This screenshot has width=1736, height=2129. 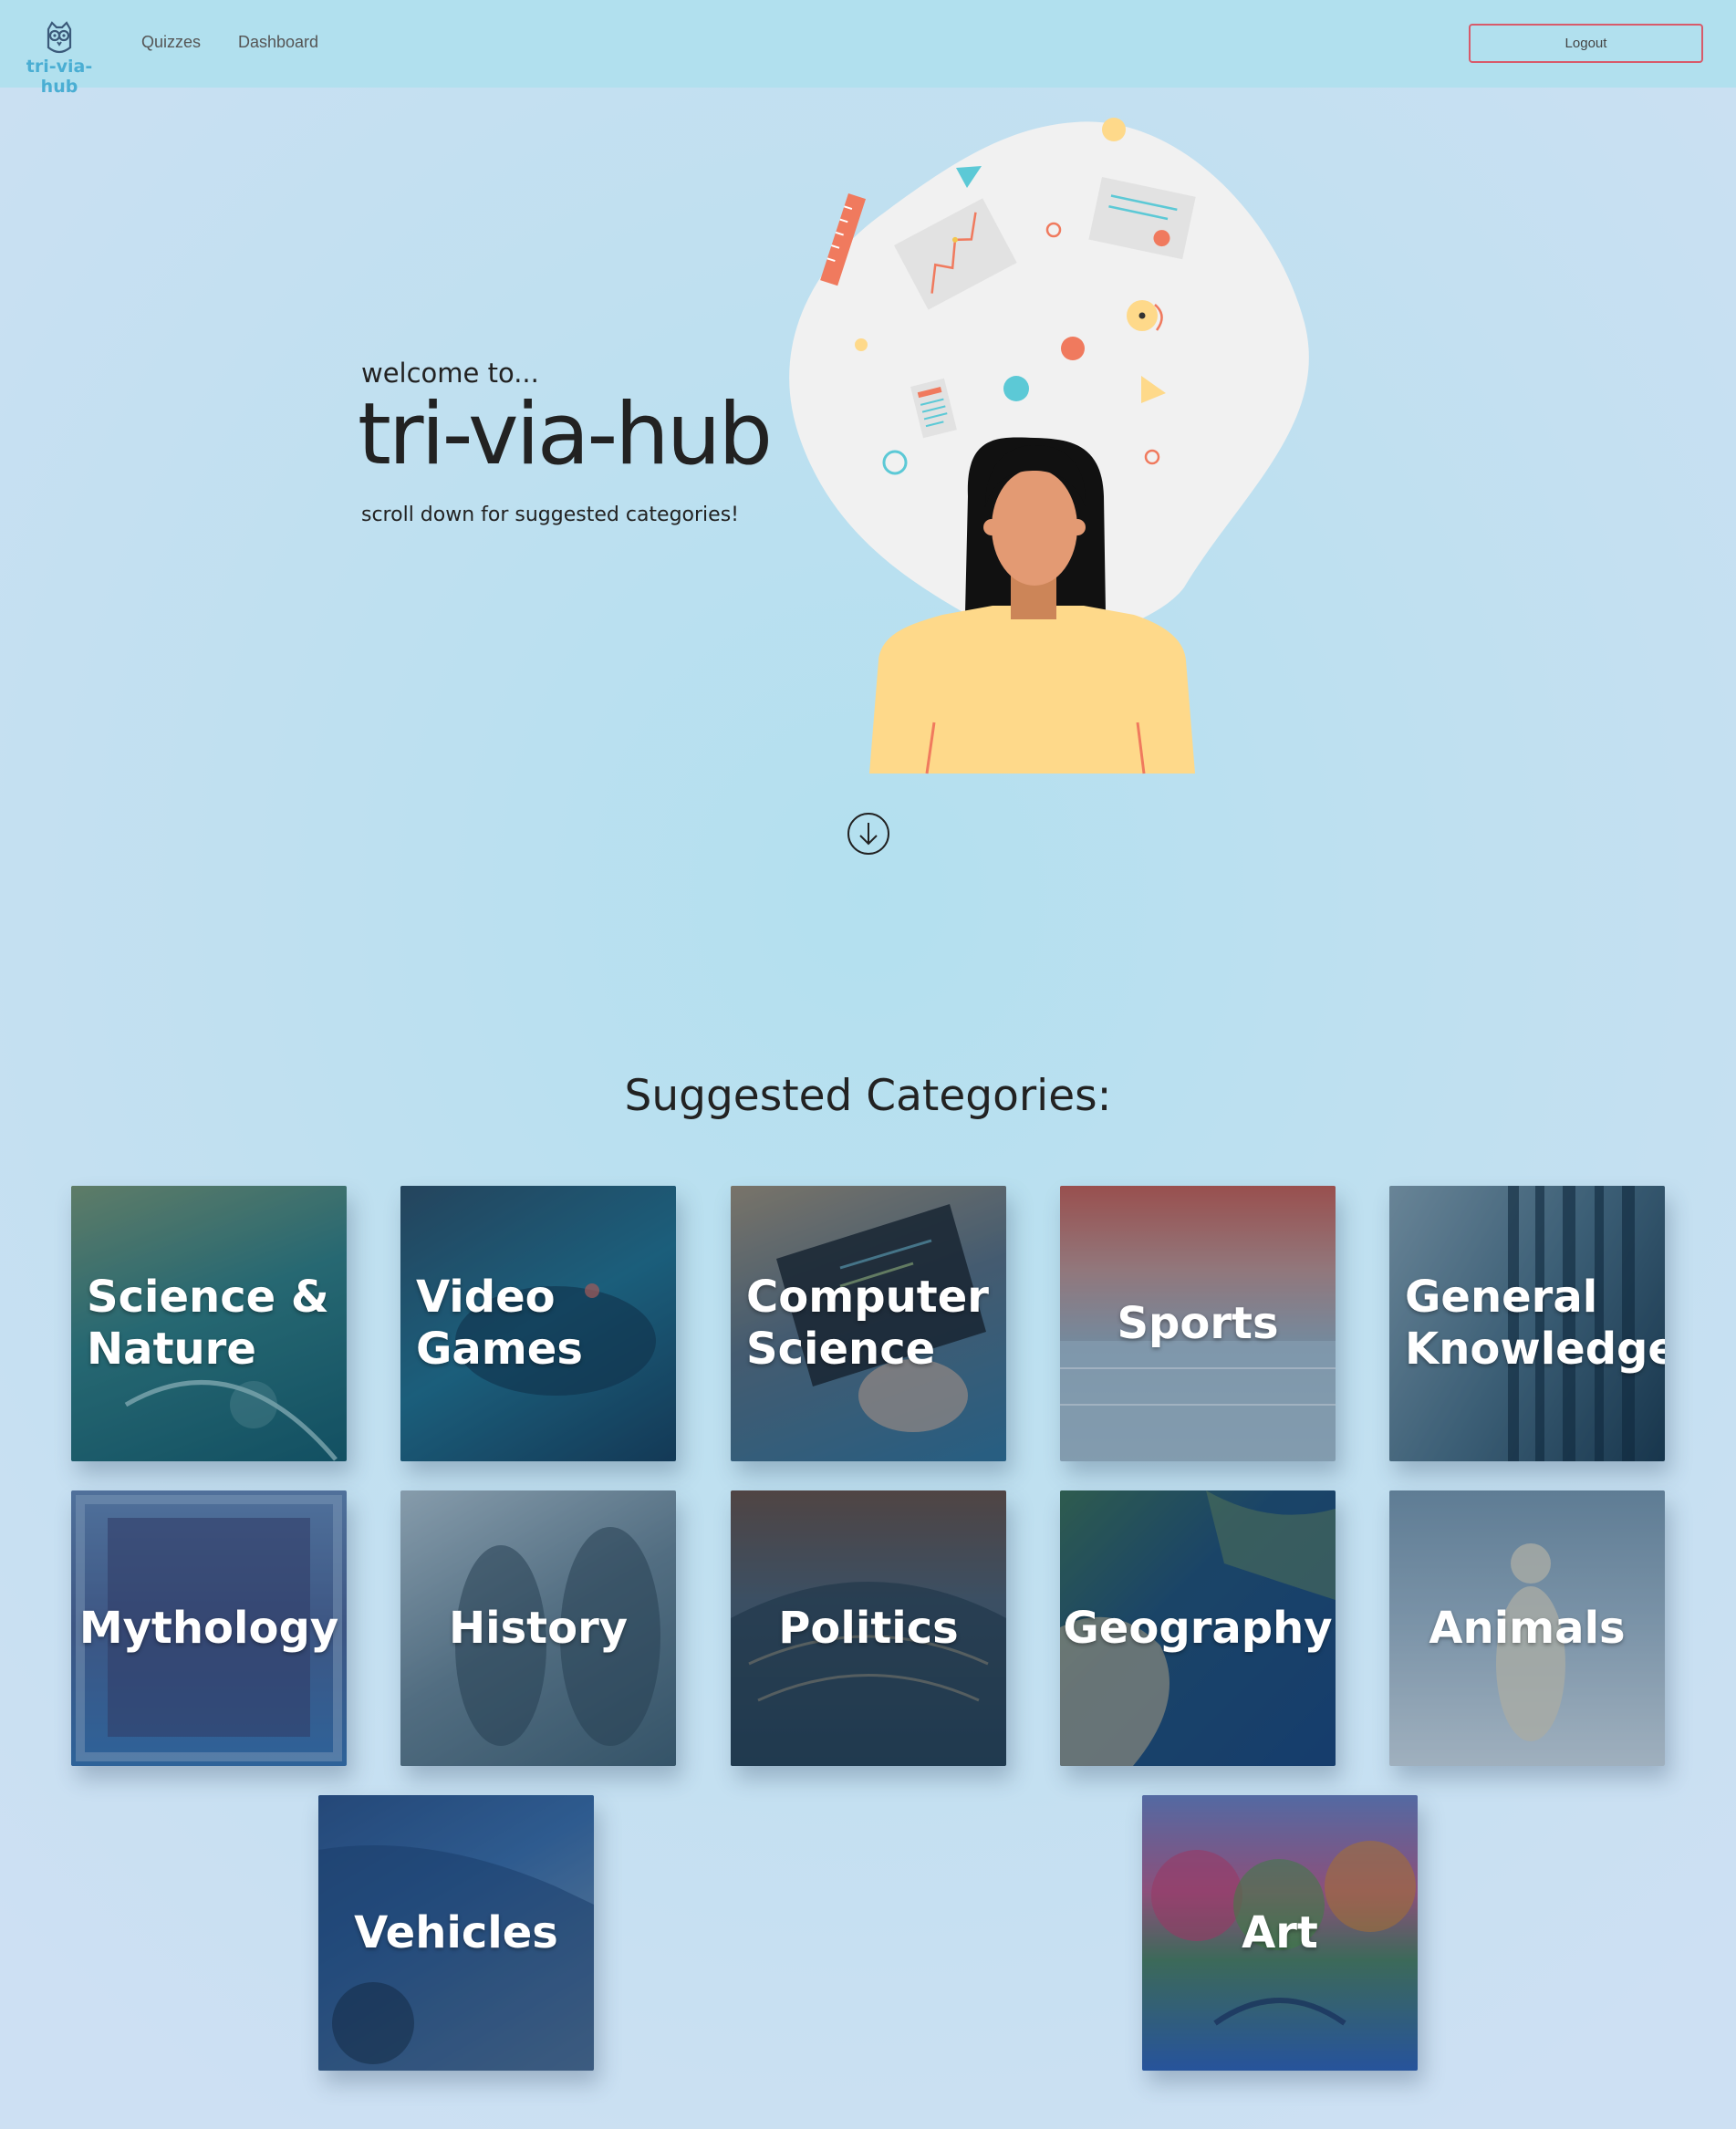 What do you see at coordinates (868, 834) in the screenshot?
I see `arrow-down-circle-icon` at bounding box center [868, 834].